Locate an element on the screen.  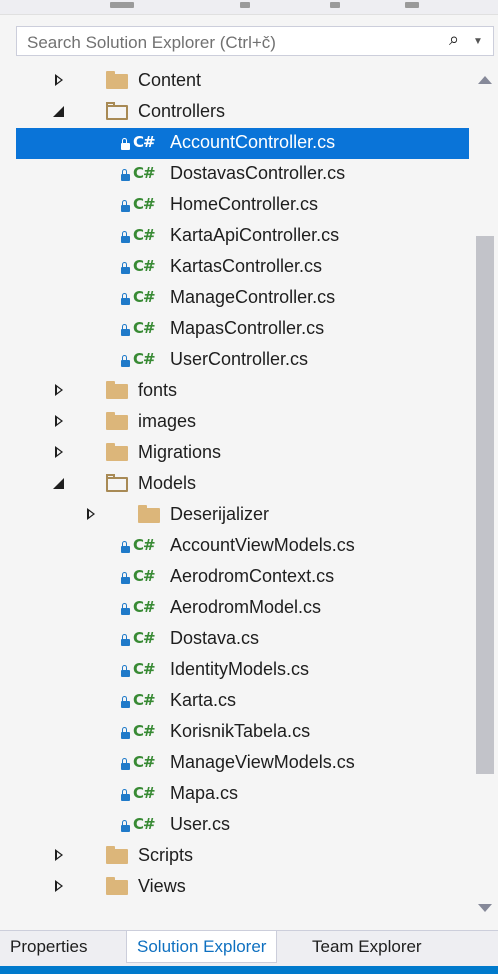
tree-folder-scripts: Scripts is located at coordinates (242, 856).